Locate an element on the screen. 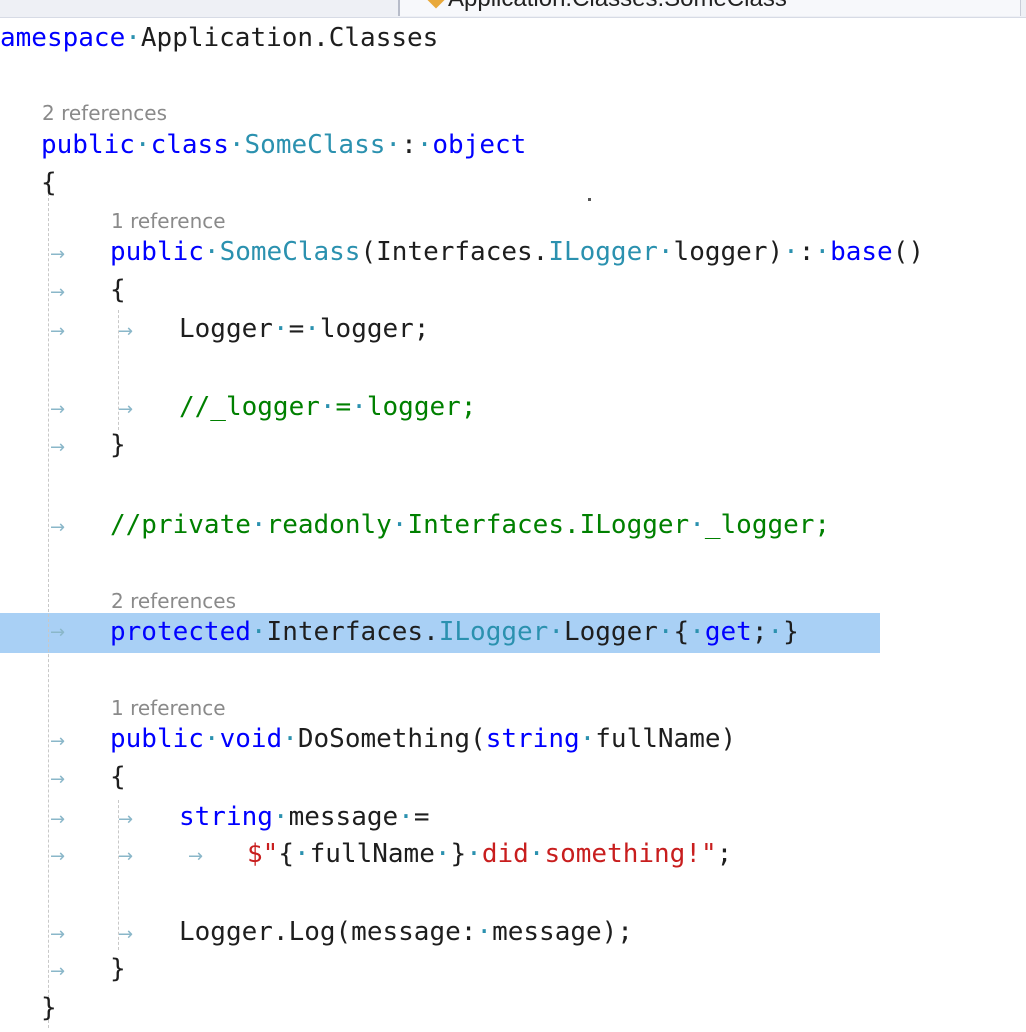  code-line: amespace·Application.Classes is located at coordinates (219, 38).